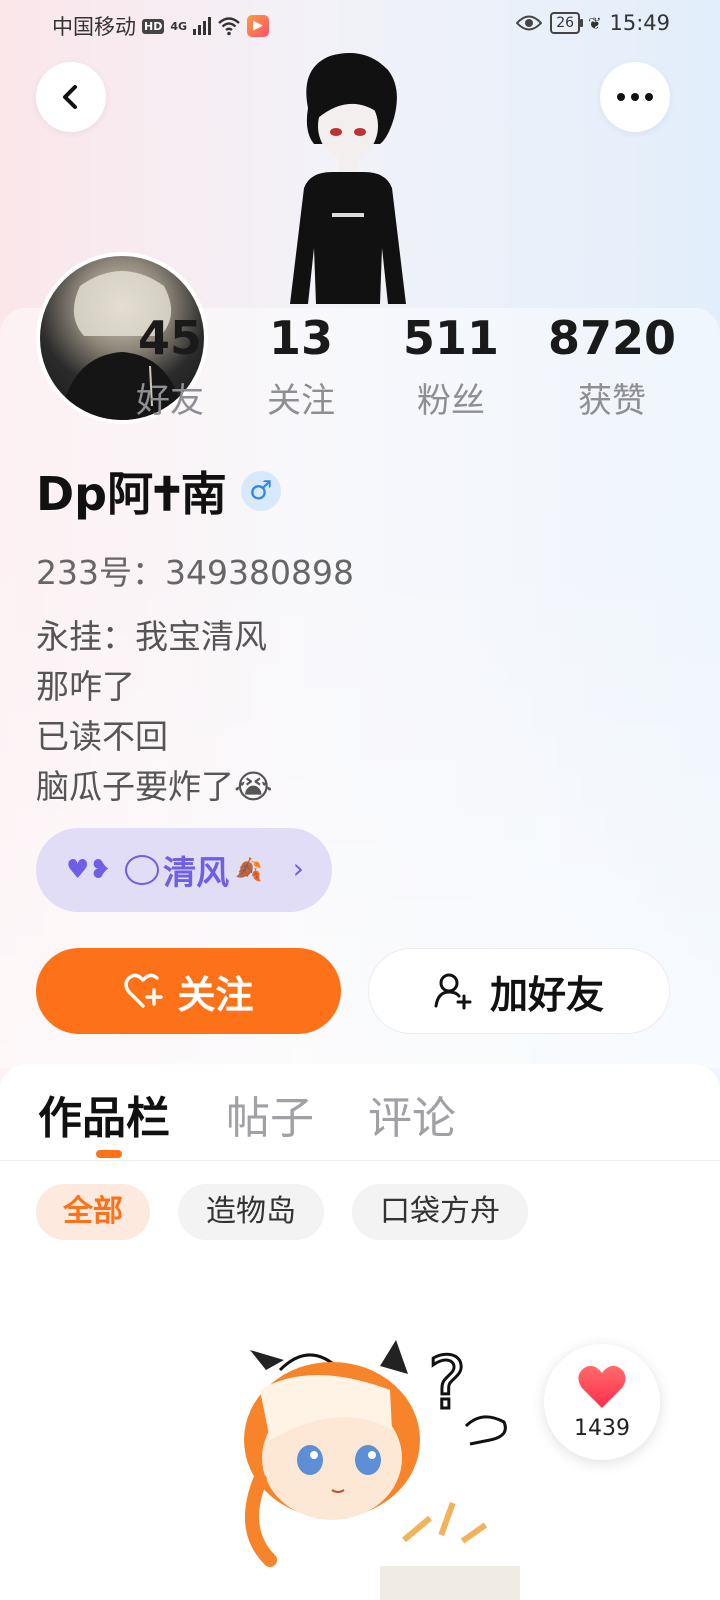 This screenshot has height=1600, width=720. Describe the element at coordinates (348, 178) in the screenshot. I see `character-avatar-image` at that location.